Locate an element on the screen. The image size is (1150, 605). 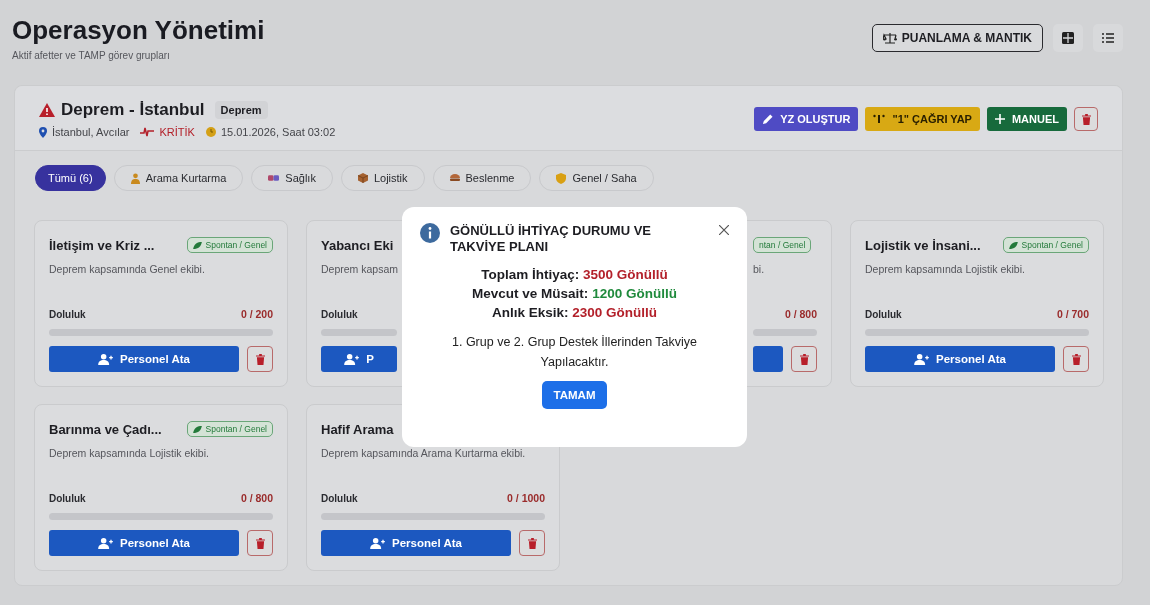
location-pin-icon is located at coordinates (43, 132).